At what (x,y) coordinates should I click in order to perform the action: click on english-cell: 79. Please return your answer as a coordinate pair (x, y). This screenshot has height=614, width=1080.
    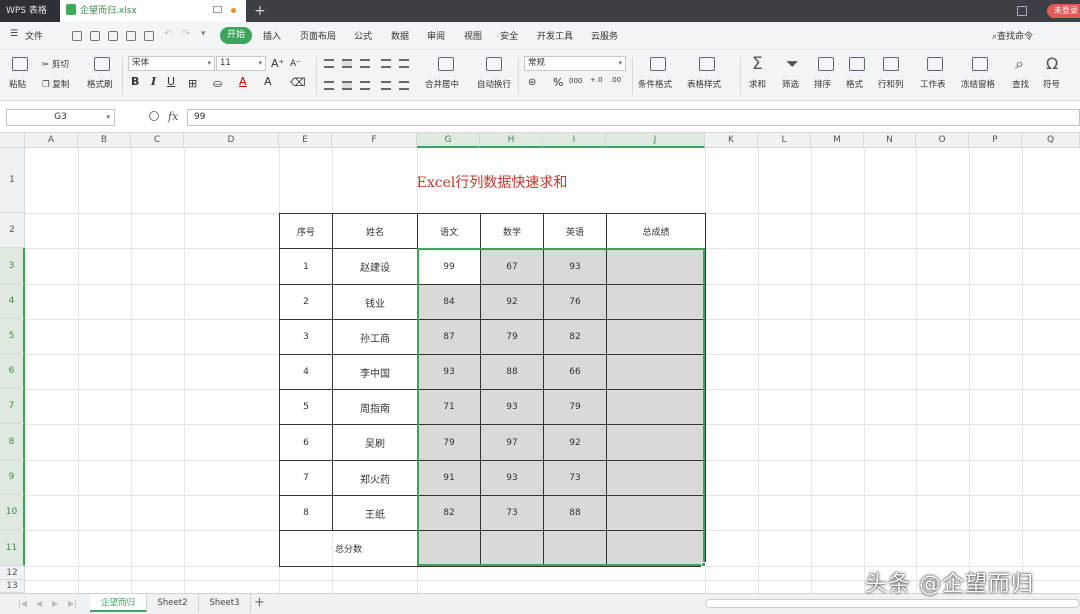
    Looking at the image, I should click on (575, 407).